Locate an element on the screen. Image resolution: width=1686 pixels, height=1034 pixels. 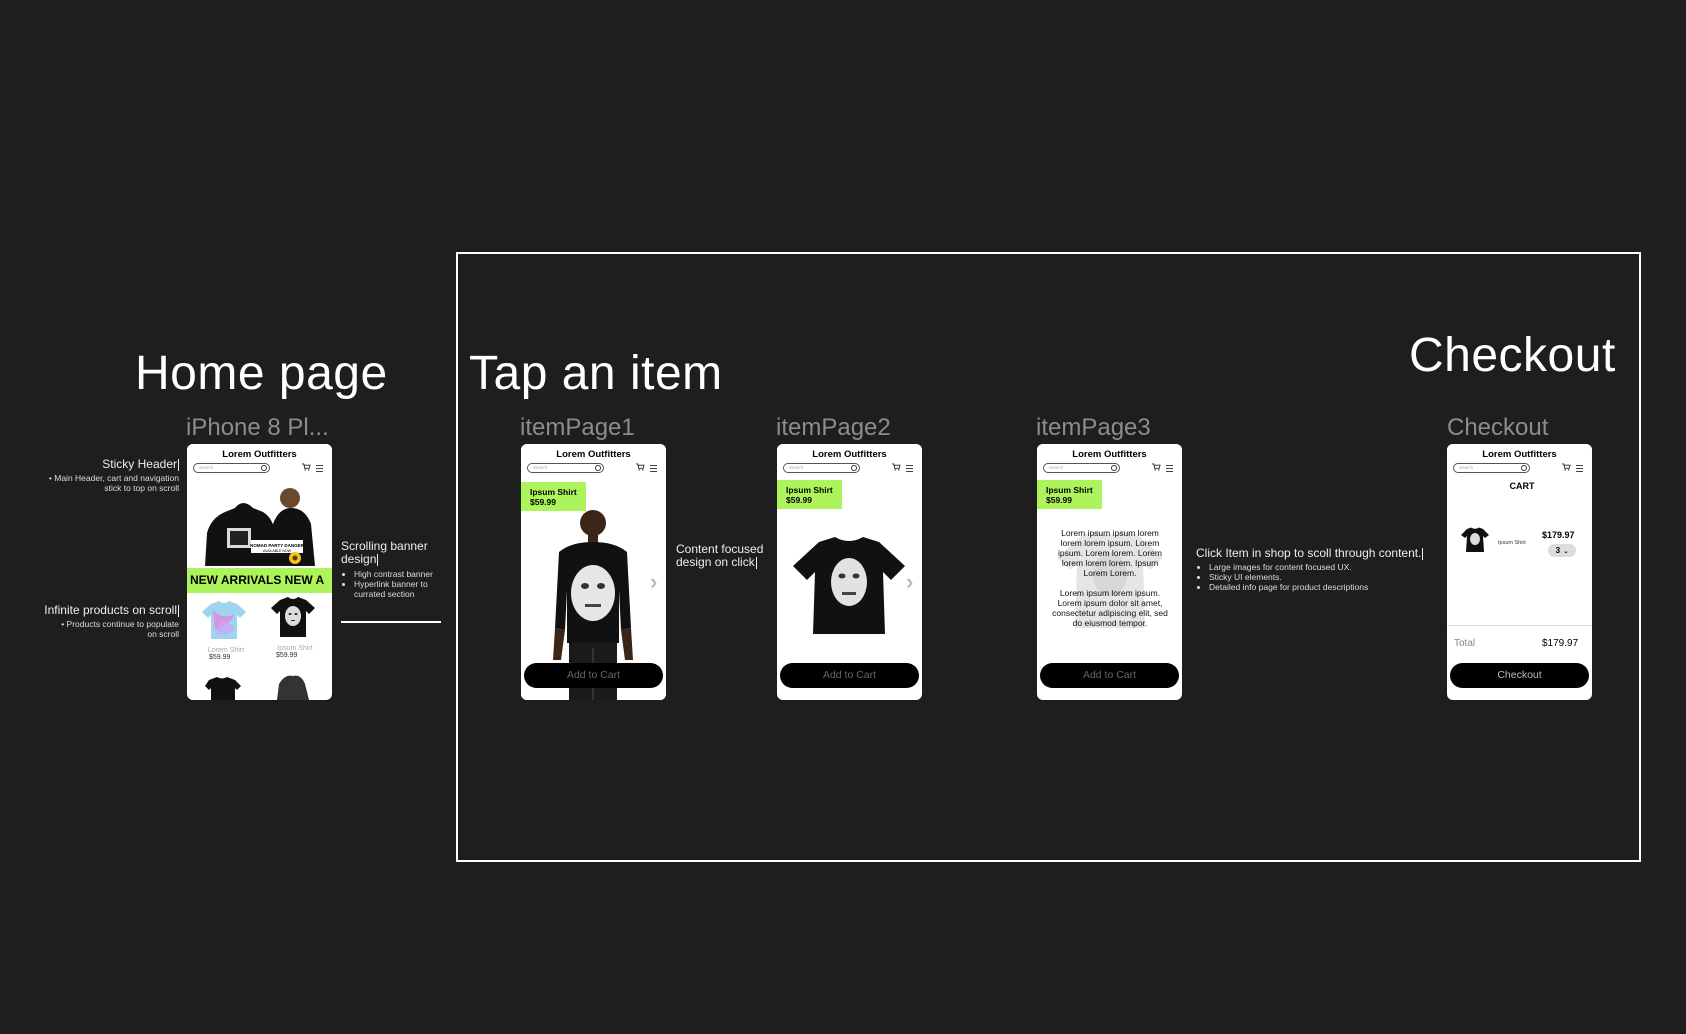
section-title-tap: Tap an item is located at coordinates (596, 373).